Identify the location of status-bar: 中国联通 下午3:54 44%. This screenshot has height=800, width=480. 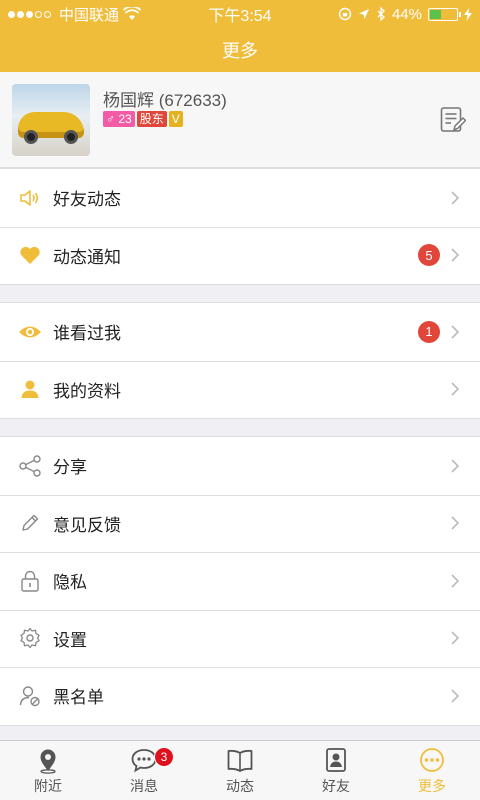
(240, 14).